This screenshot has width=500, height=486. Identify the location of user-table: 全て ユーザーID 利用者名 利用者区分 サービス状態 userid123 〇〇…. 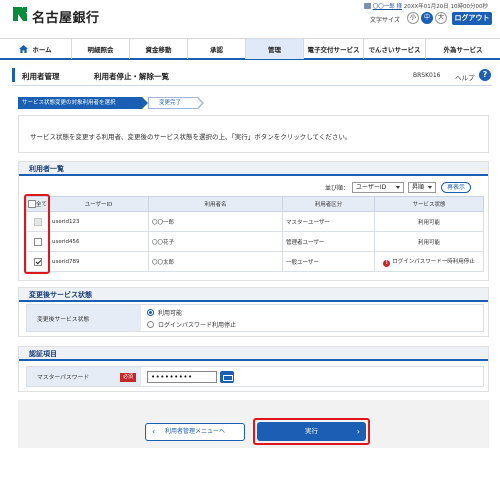
(255, 234).